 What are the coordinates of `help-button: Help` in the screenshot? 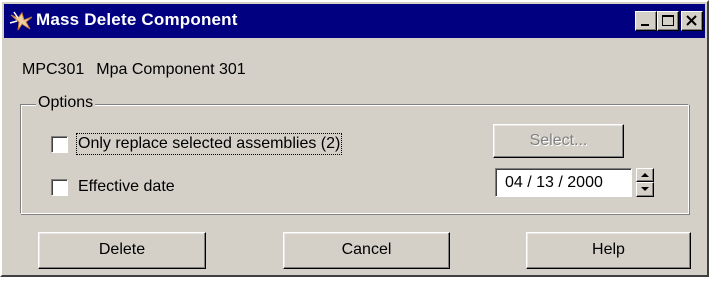 It's located at (608, 250).